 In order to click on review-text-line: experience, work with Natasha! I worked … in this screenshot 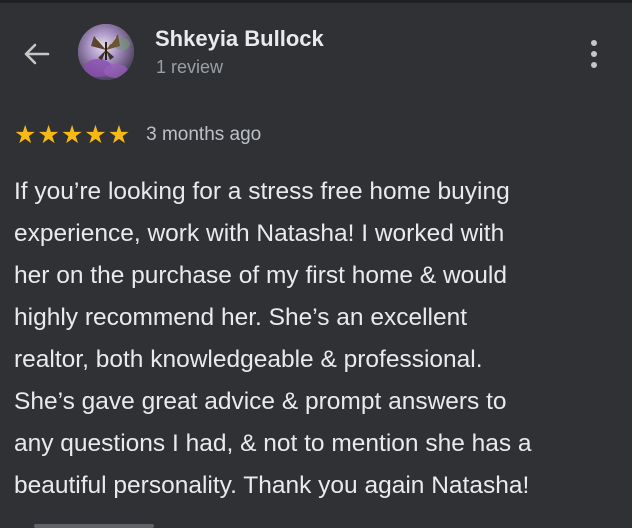, I will do `click(259, 233)`.